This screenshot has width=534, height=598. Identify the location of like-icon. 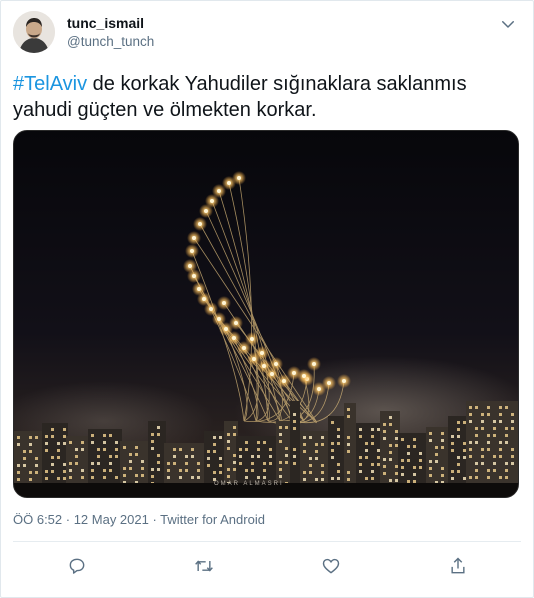
(330, 566).